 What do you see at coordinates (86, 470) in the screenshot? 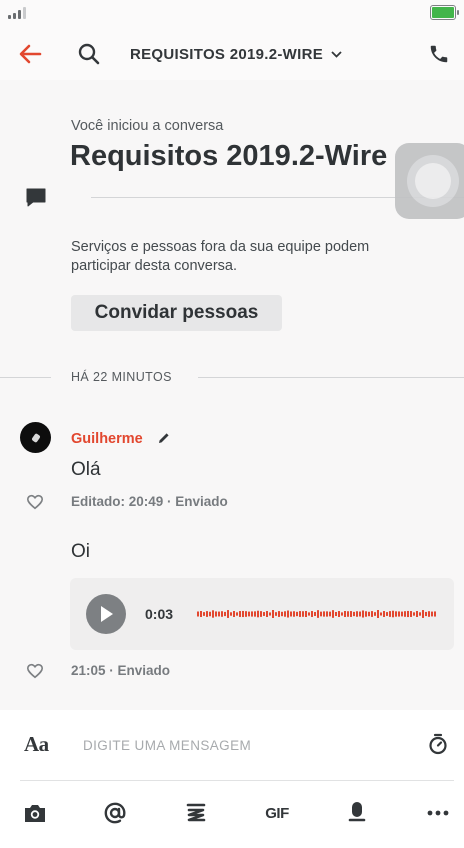
I see `message-text: Olá` at bounding box center [86, 470].